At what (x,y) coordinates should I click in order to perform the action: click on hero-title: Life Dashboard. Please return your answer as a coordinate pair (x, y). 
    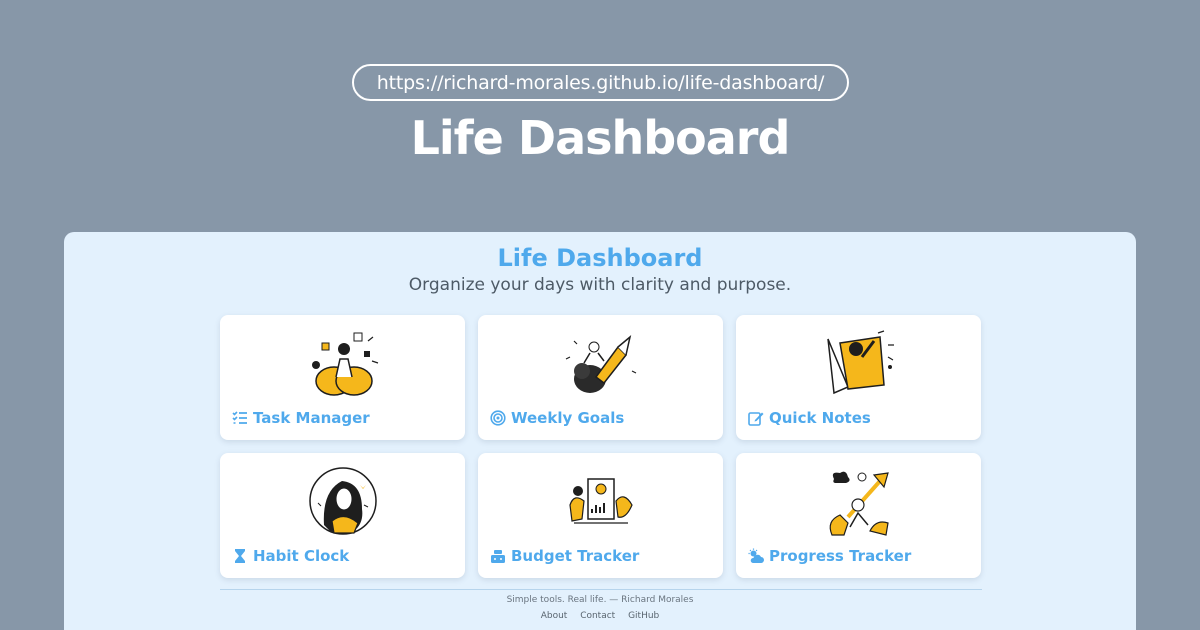
    Looking at the image, I should click on (600, 138).